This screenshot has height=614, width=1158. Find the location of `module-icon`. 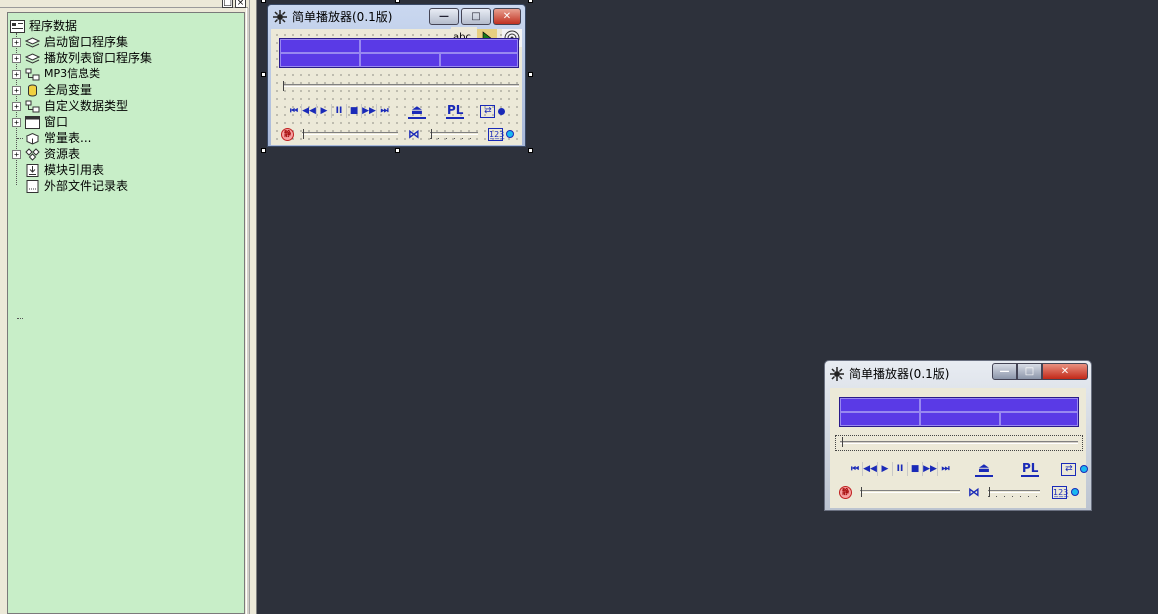

module-icon is located at coordinates (32, 170).